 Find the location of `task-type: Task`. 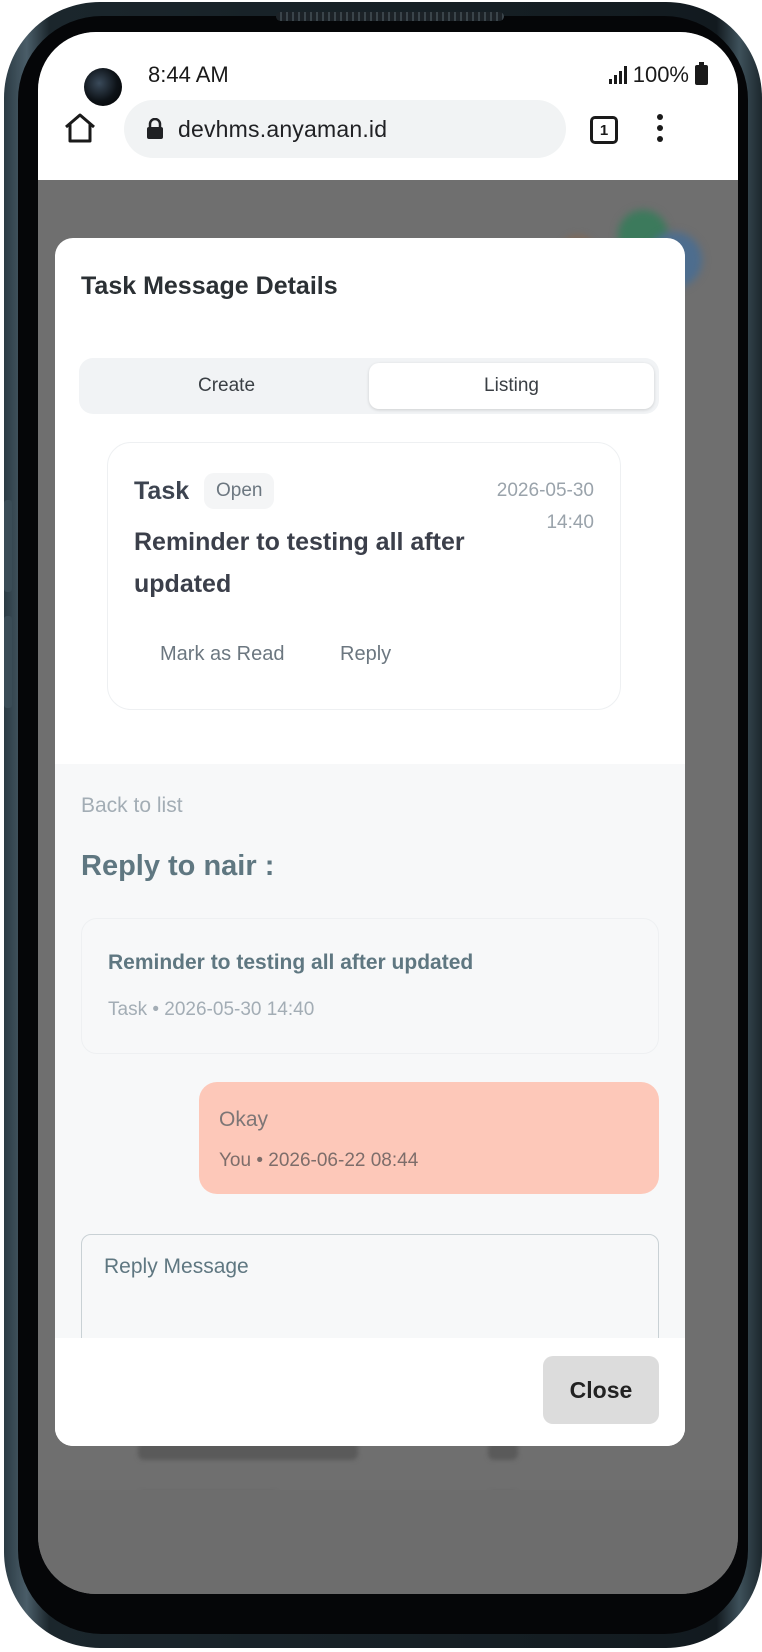

task-type: Task is located at coordinates (162, 491).